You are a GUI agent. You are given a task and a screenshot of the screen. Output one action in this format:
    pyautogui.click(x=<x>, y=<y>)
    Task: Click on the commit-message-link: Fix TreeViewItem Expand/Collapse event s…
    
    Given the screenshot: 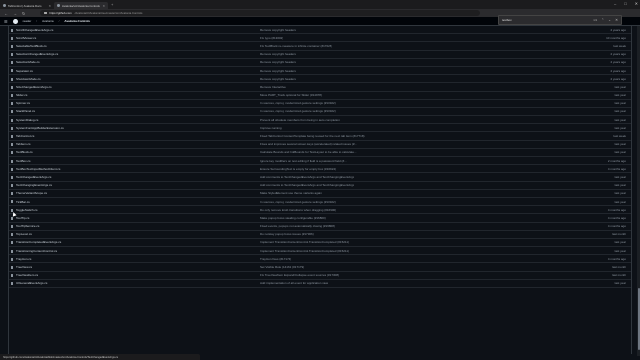 What is the action you would take?
    pyautogui.click(x=299, y=275)
    